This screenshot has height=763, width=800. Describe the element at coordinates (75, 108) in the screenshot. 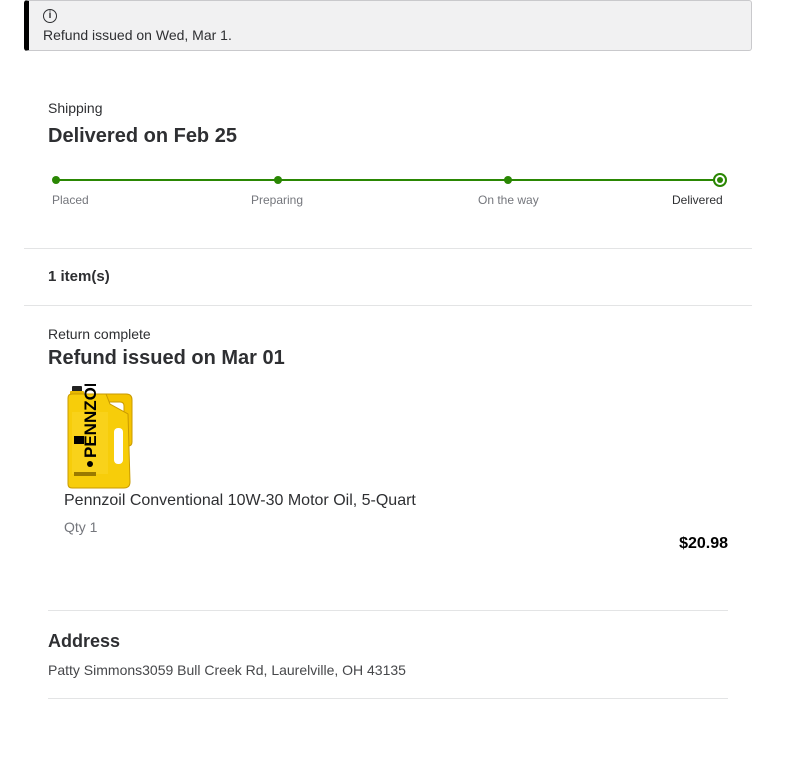

I see `shipping-label: Shipping` at that location.